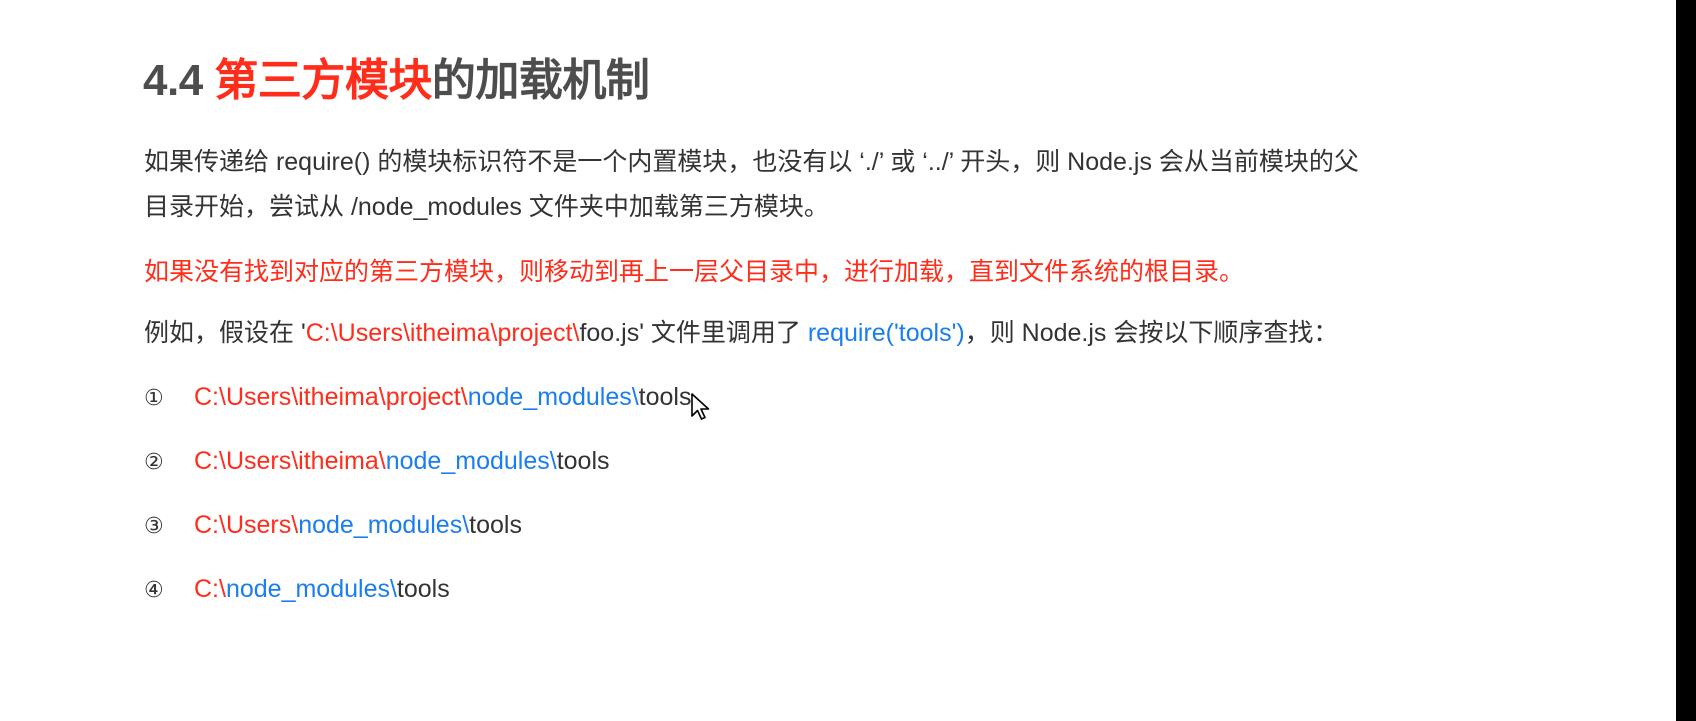 This screenshot has height=721, width=1696. I want to click on path-number: ④, so click(154, 590).